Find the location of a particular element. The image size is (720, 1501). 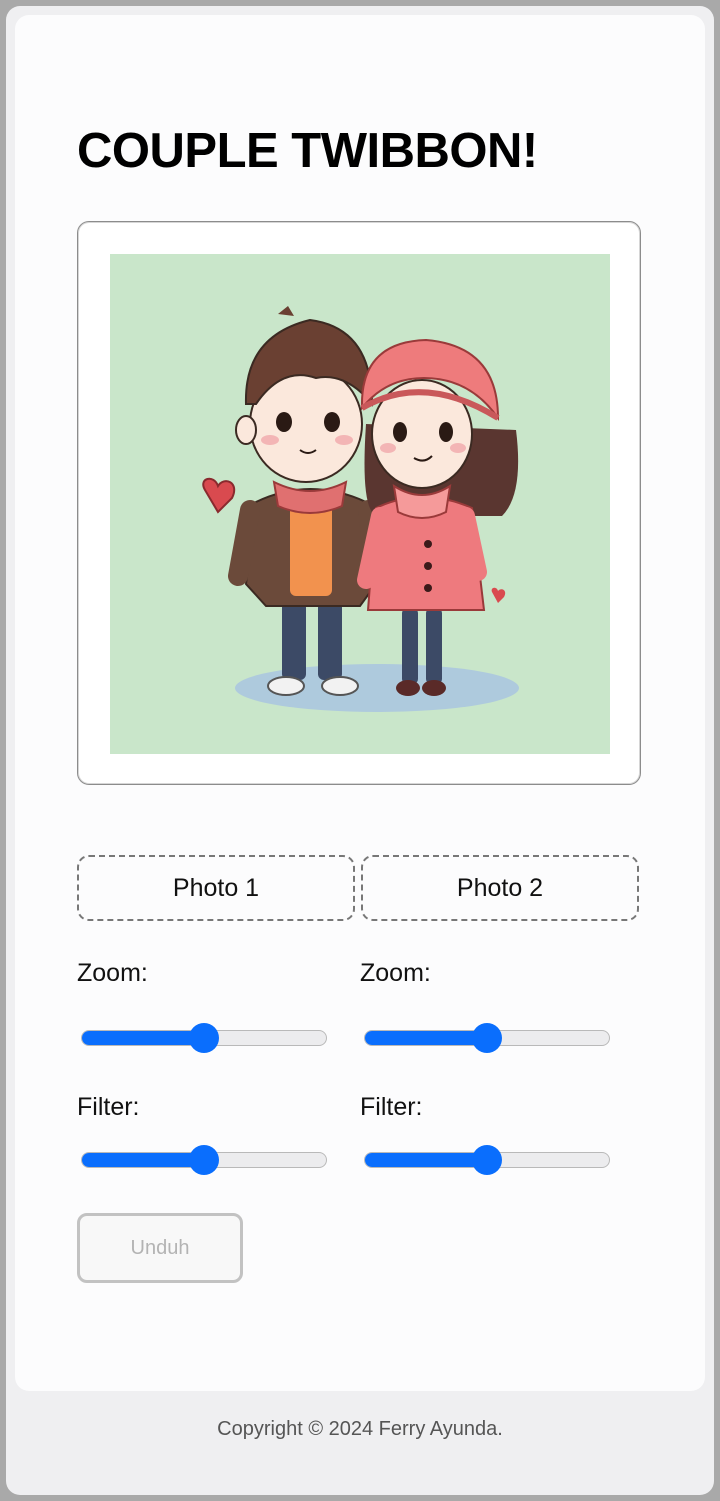

photo-2-label: Photo 2 is located at coordinates (500, 887).